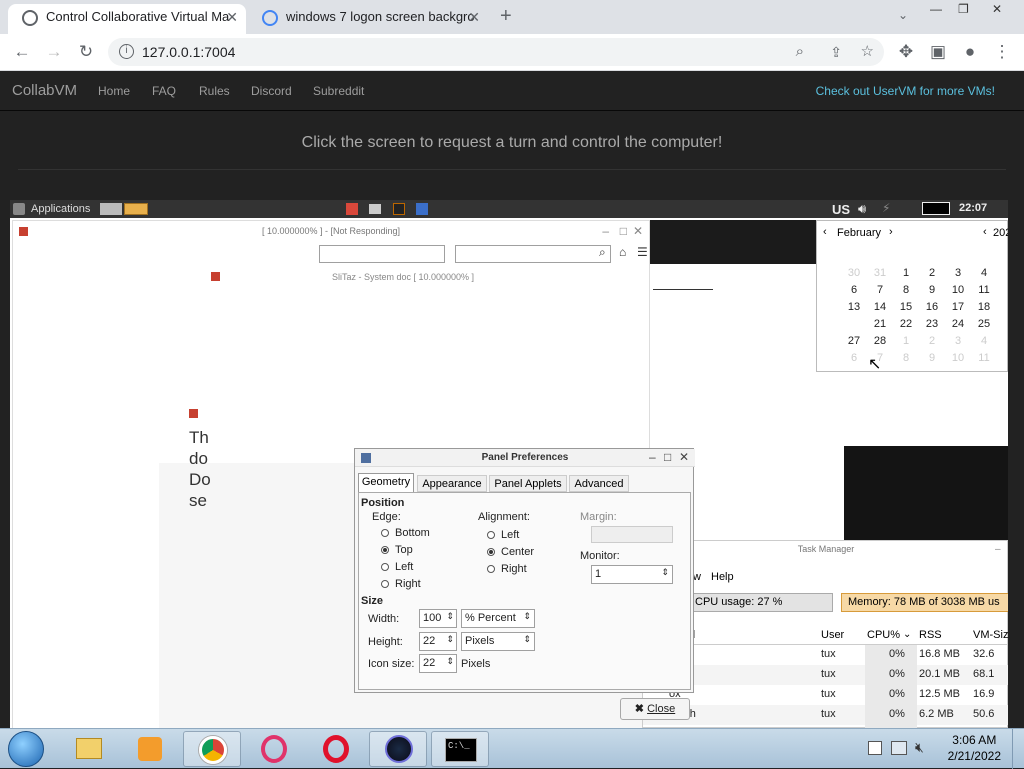 The width and height of the screenshot is (1024, 769). I want to click on share-icon: ⇪, so click(836, 52).